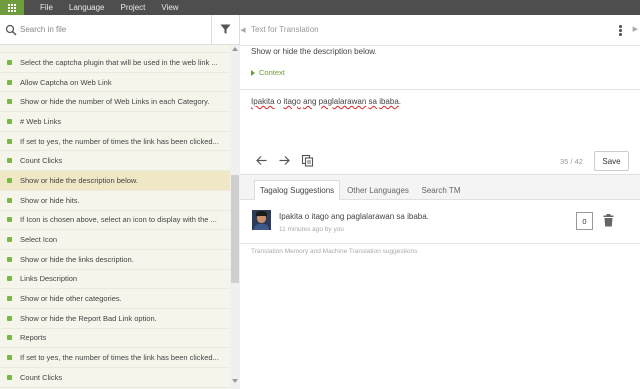 This screenshot has width=640, height=389. I want to click on collapse-left-icon: ◀, so click(243, 30).